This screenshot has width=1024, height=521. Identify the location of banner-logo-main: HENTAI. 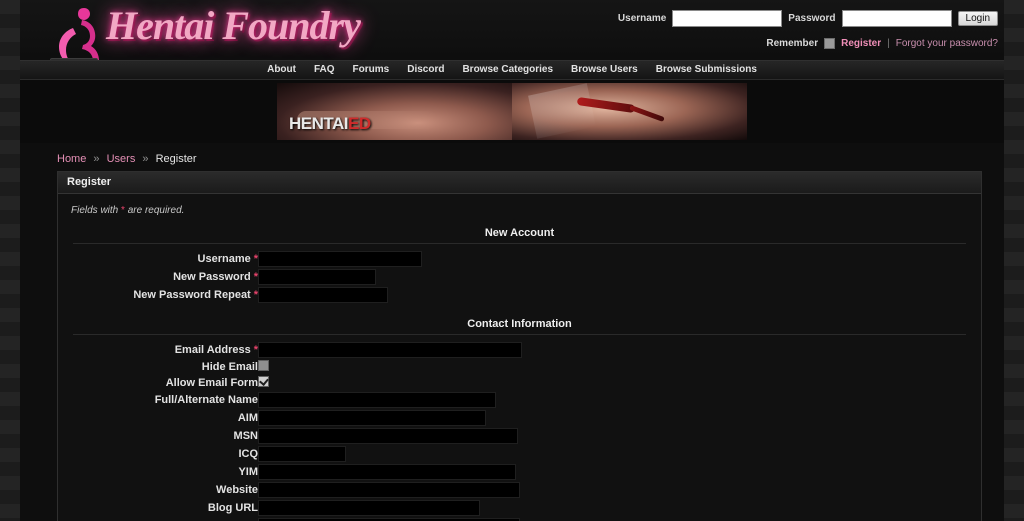
(319, 123).